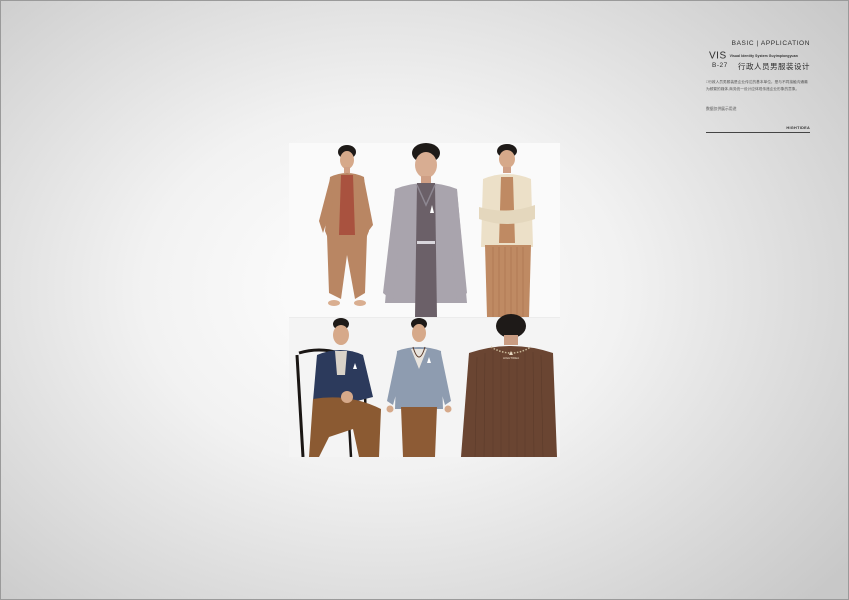 This screenshot has height=600, width=849. What do you see at coordinates (798, 128) in the screenshot?
I see `brand-logo: HIGHTIDEA` at bounding box center [798, 128].